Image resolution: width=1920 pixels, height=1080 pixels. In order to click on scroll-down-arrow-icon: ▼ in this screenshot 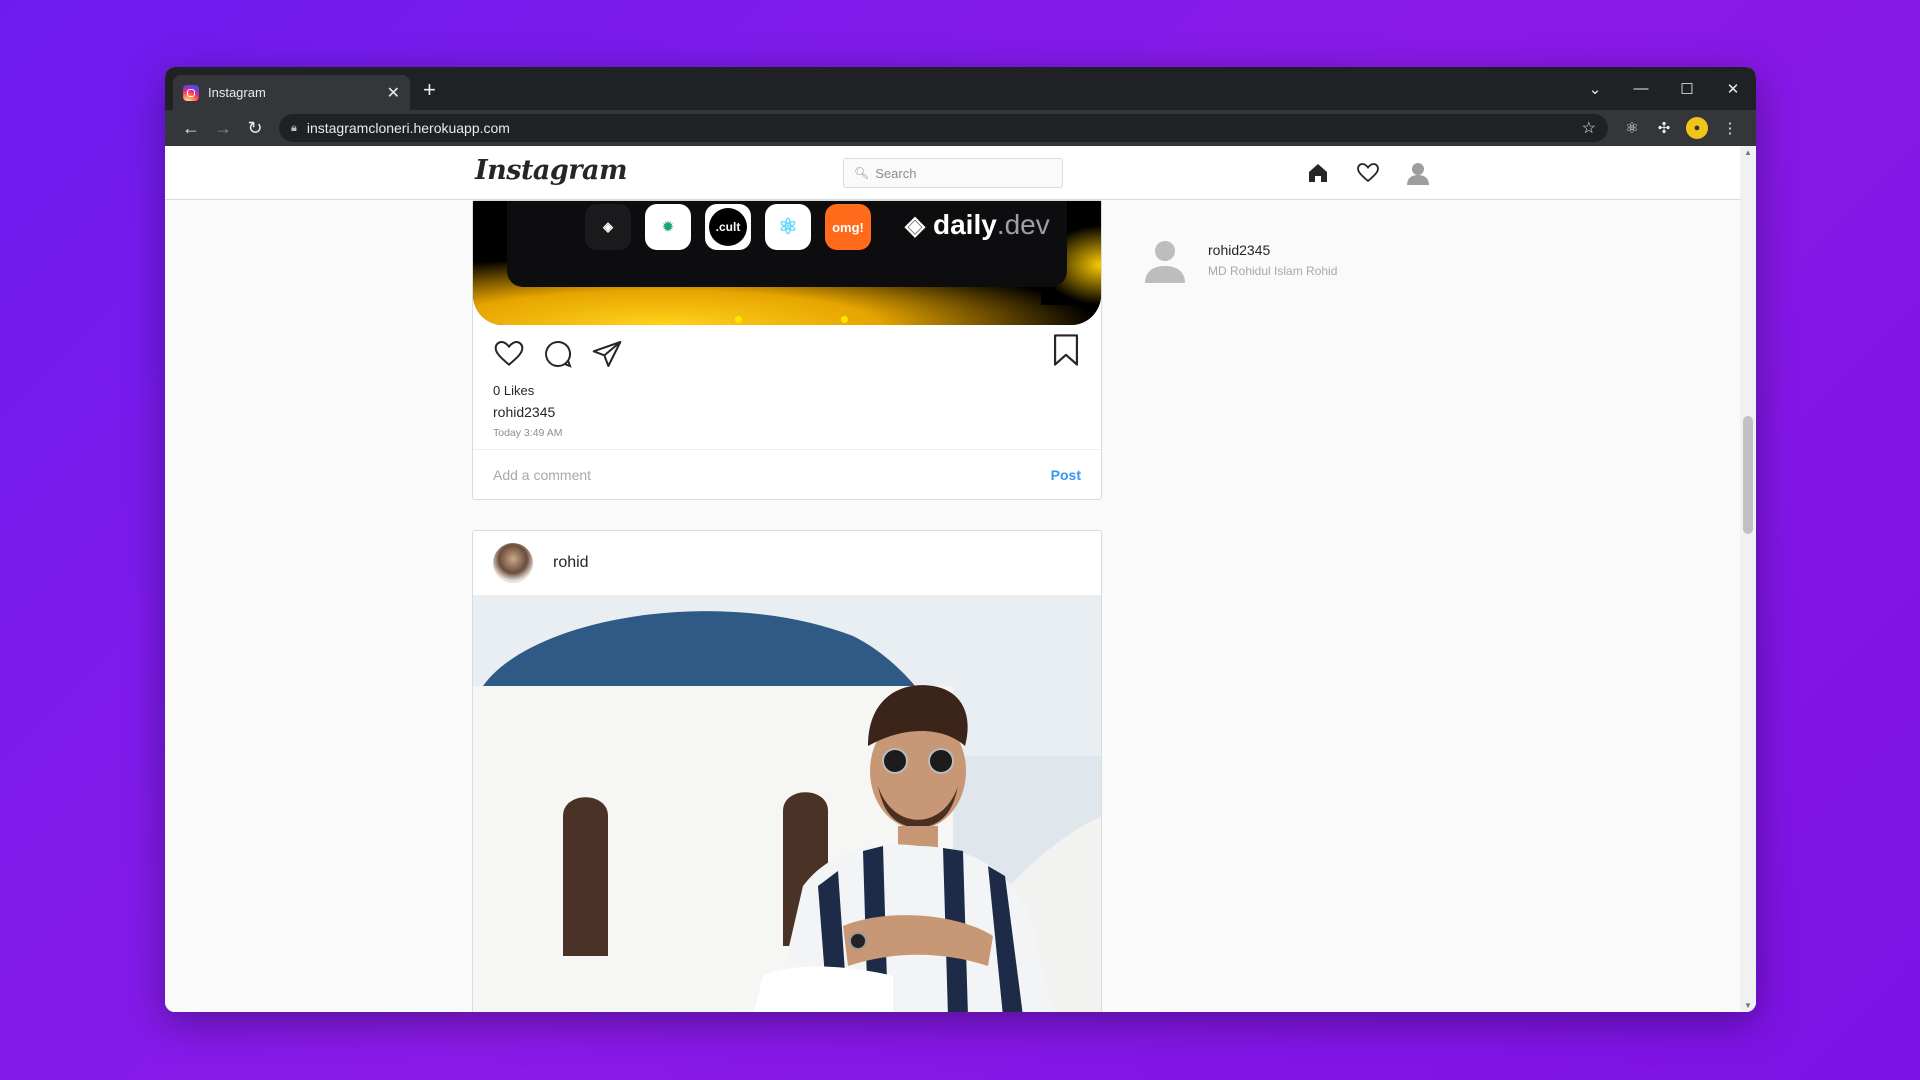, I will do `click(1748, 1005)`.